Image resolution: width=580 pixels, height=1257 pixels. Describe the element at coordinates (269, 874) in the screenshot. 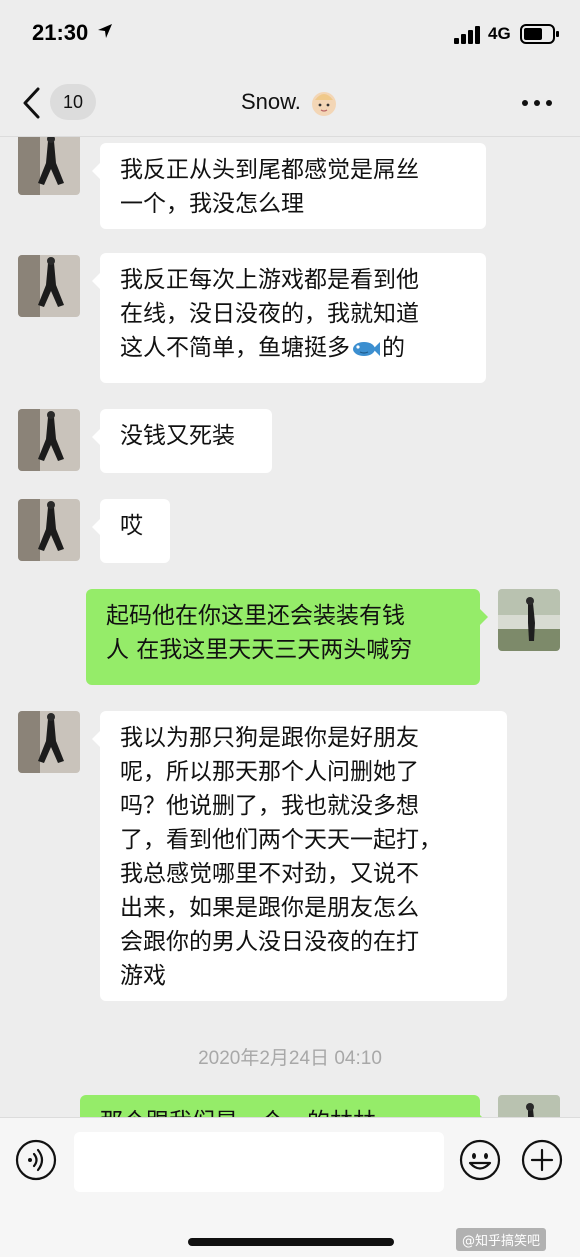

I see `message-line: 我总感觉哪里不对劲，又说不` at that location.